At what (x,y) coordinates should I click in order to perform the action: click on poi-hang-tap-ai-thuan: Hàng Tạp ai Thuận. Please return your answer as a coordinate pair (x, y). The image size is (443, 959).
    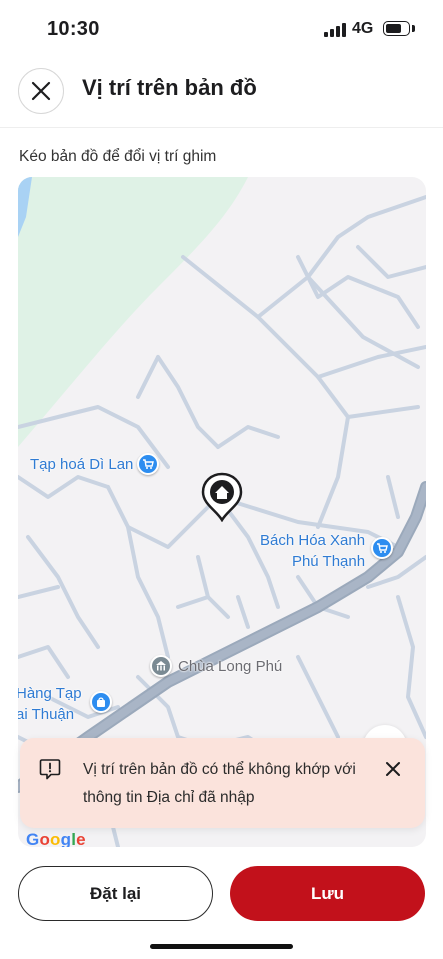
    Looking at the image, I should click on (65, 704).